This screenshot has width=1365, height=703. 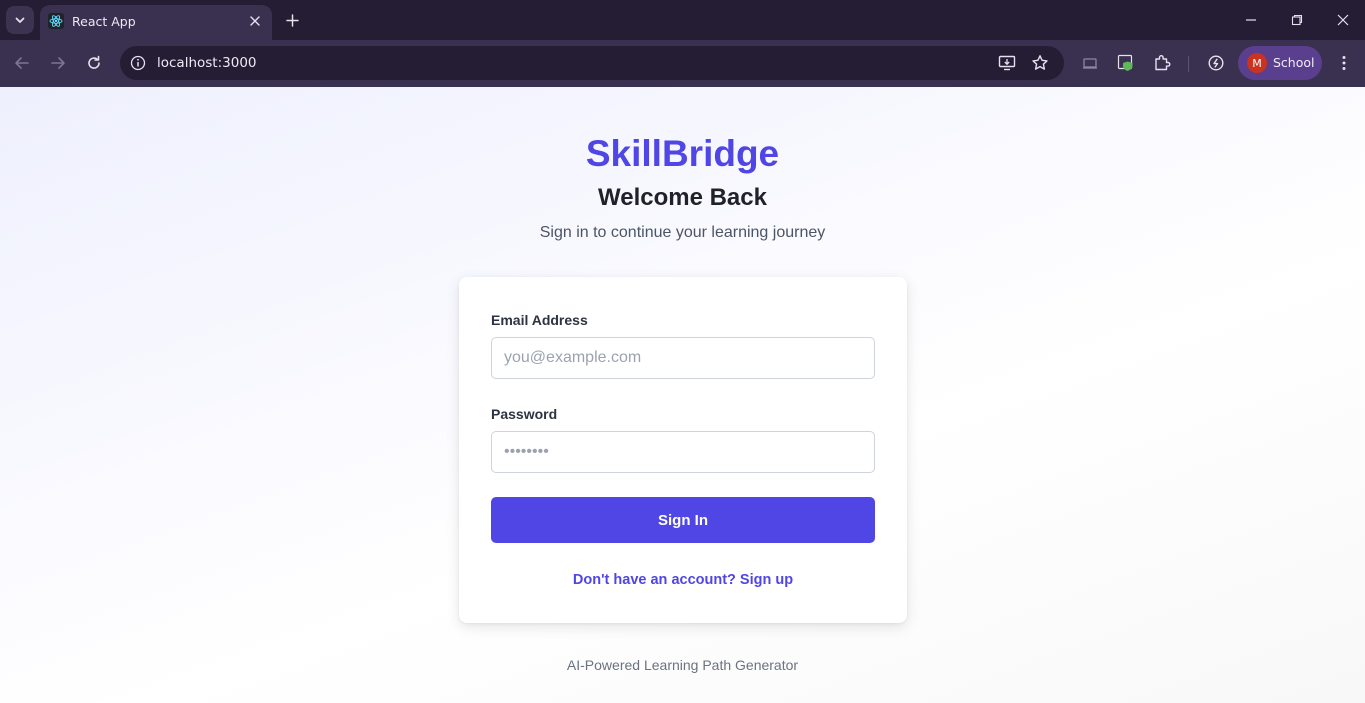 I want to click on shield-extension-button, so click(x=1126, y=63).